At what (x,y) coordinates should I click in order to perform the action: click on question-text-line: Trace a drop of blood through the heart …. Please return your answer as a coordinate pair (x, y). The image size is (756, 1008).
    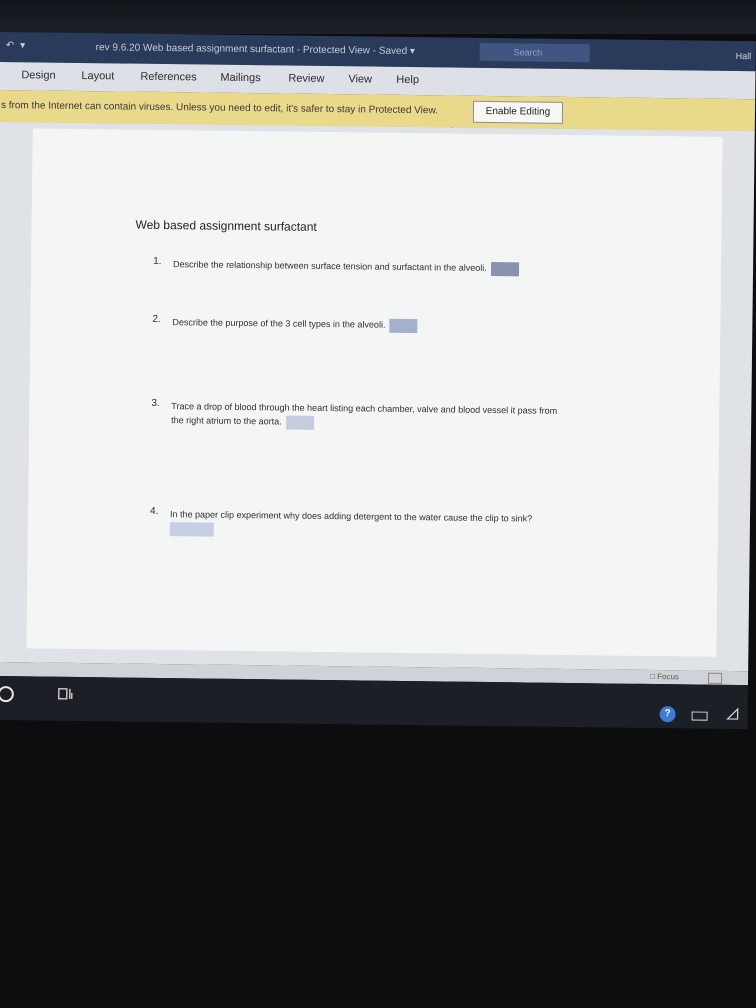
    Looking at the image, I should click on (364, 408).